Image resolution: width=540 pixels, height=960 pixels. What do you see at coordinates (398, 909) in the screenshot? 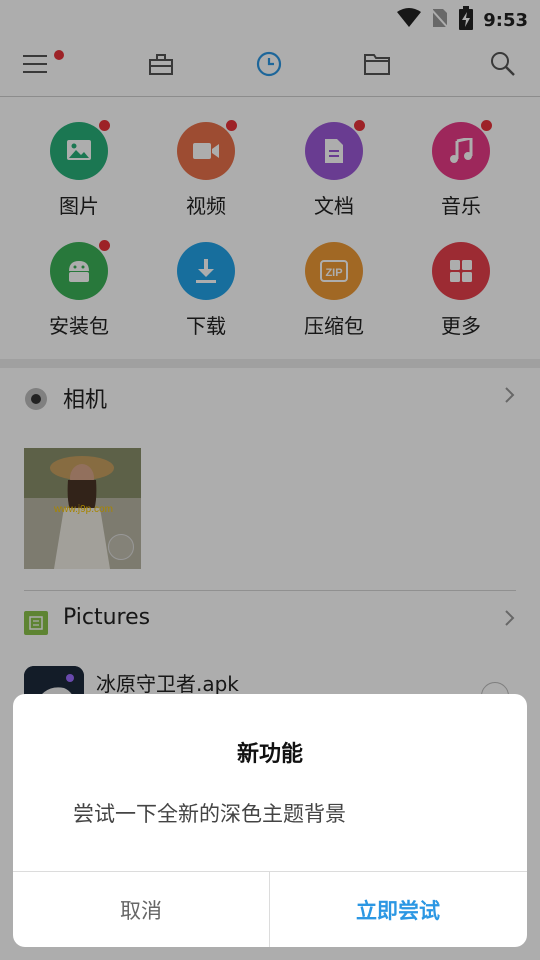
I see `try-now-button: 立即尝试` at bounding box center [398, 909].